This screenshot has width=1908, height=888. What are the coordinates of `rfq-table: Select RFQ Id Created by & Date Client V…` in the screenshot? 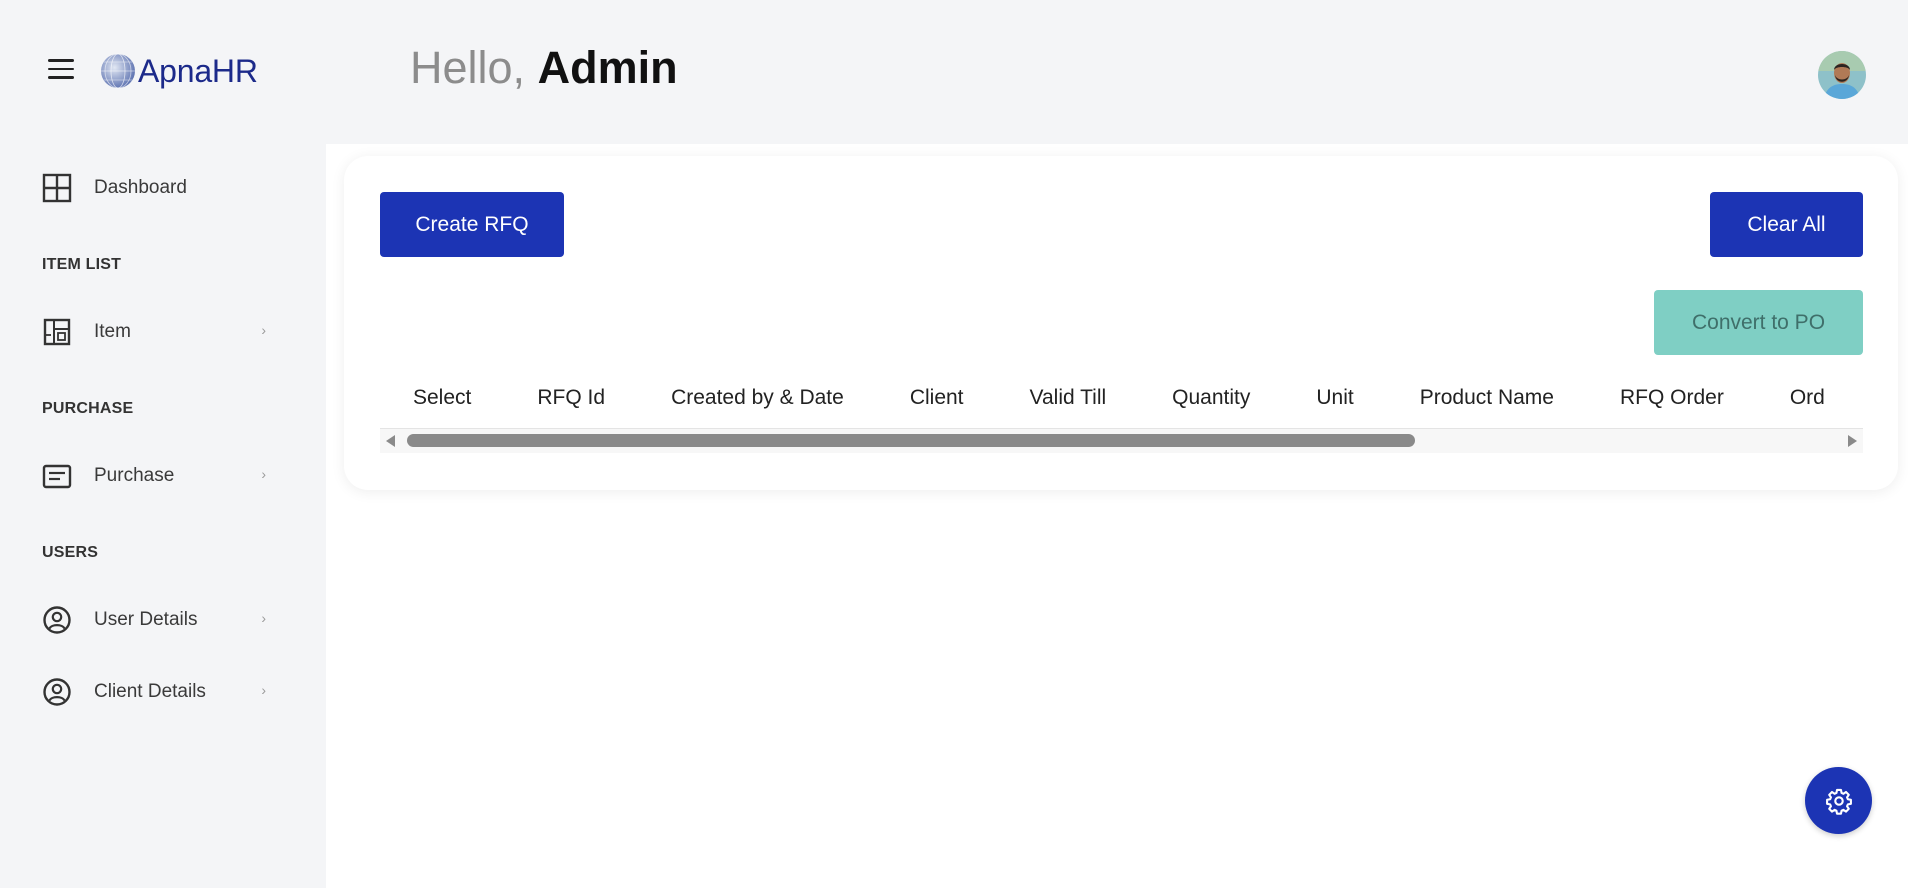 It's located at (1121, 413).